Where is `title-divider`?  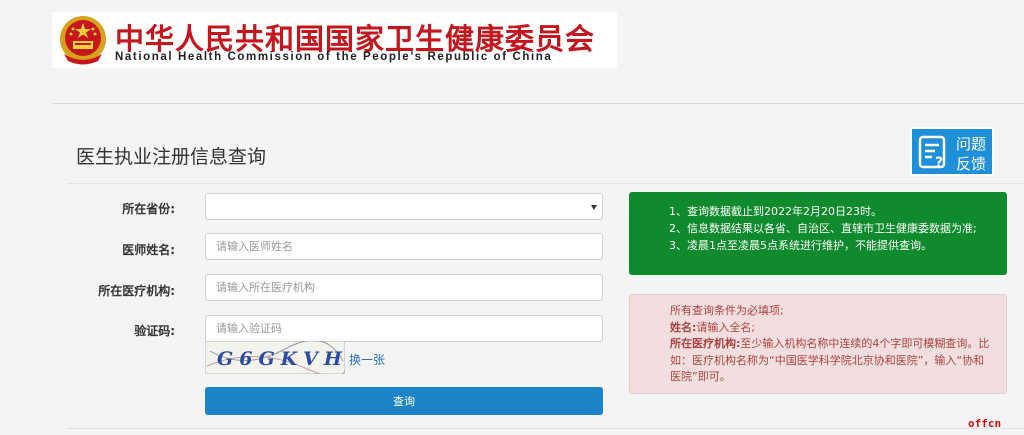
title-divider is located at coordinates (545, 183).